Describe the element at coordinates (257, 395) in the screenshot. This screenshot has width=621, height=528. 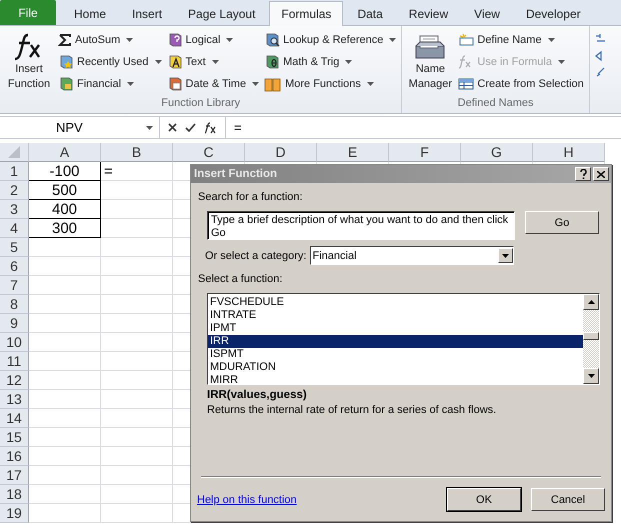
I see `function-signature: IRR(values,guess)` at that location.